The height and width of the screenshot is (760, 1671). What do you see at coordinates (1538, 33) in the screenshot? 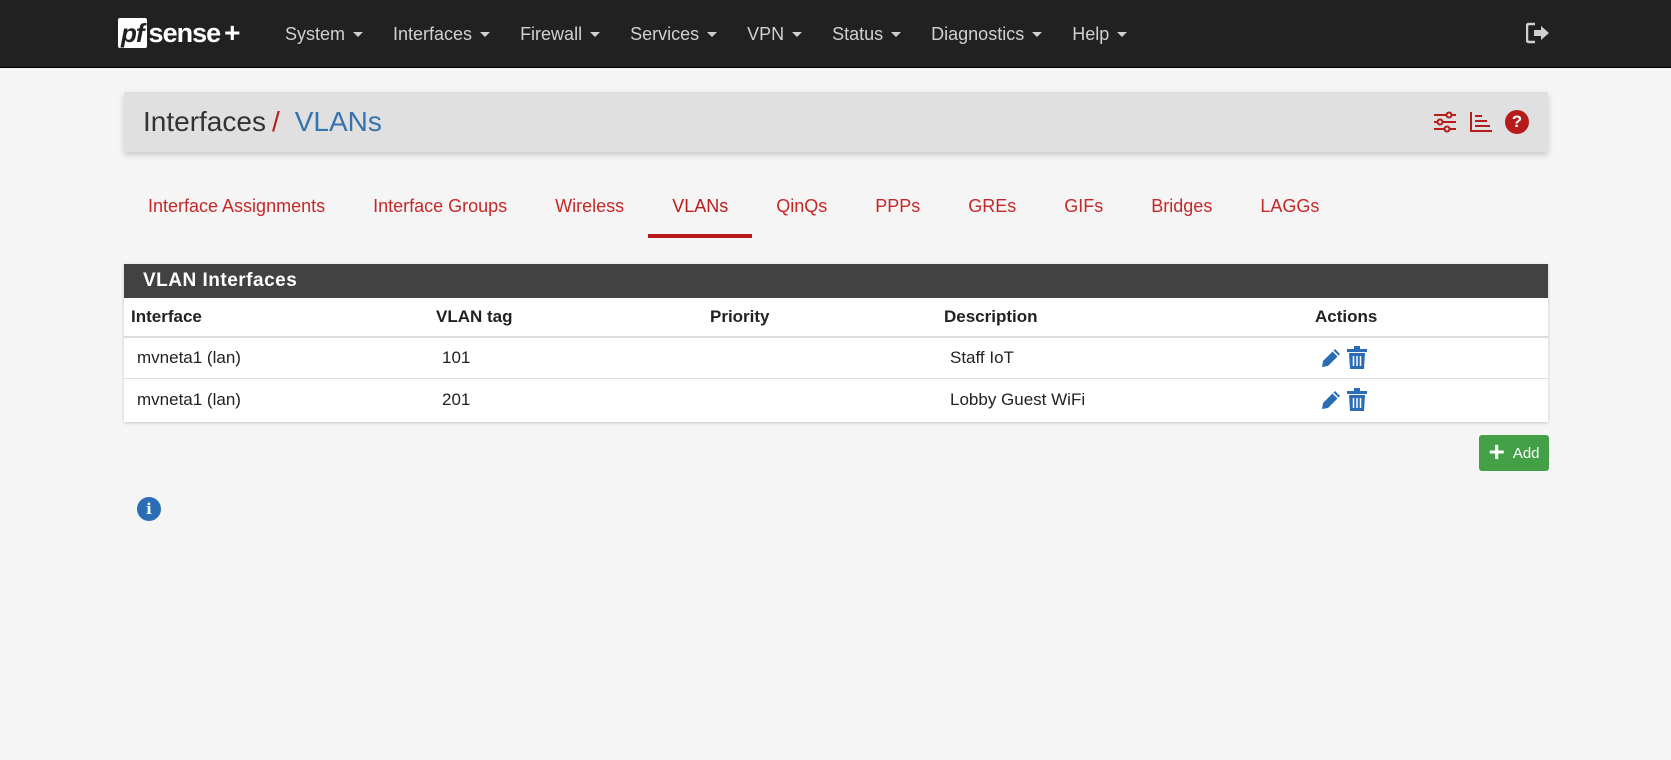
I see `sign-out-icon` at bounding box center [1538, 33].